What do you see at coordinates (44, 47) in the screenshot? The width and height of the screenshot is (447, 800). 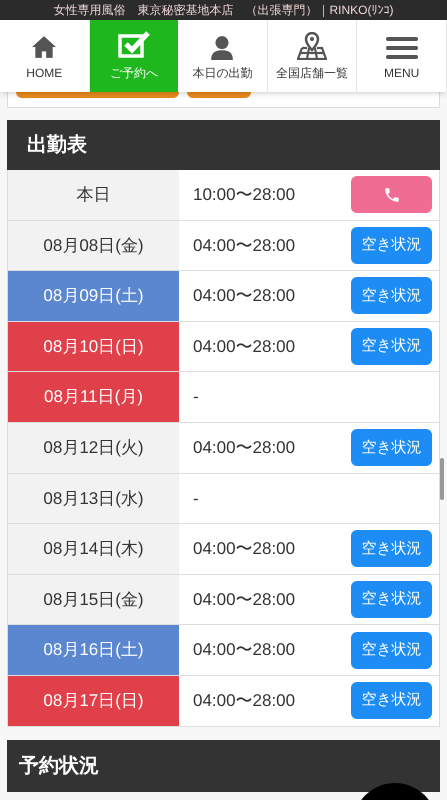 I see `home-icon` at bounding box center [44, 47].